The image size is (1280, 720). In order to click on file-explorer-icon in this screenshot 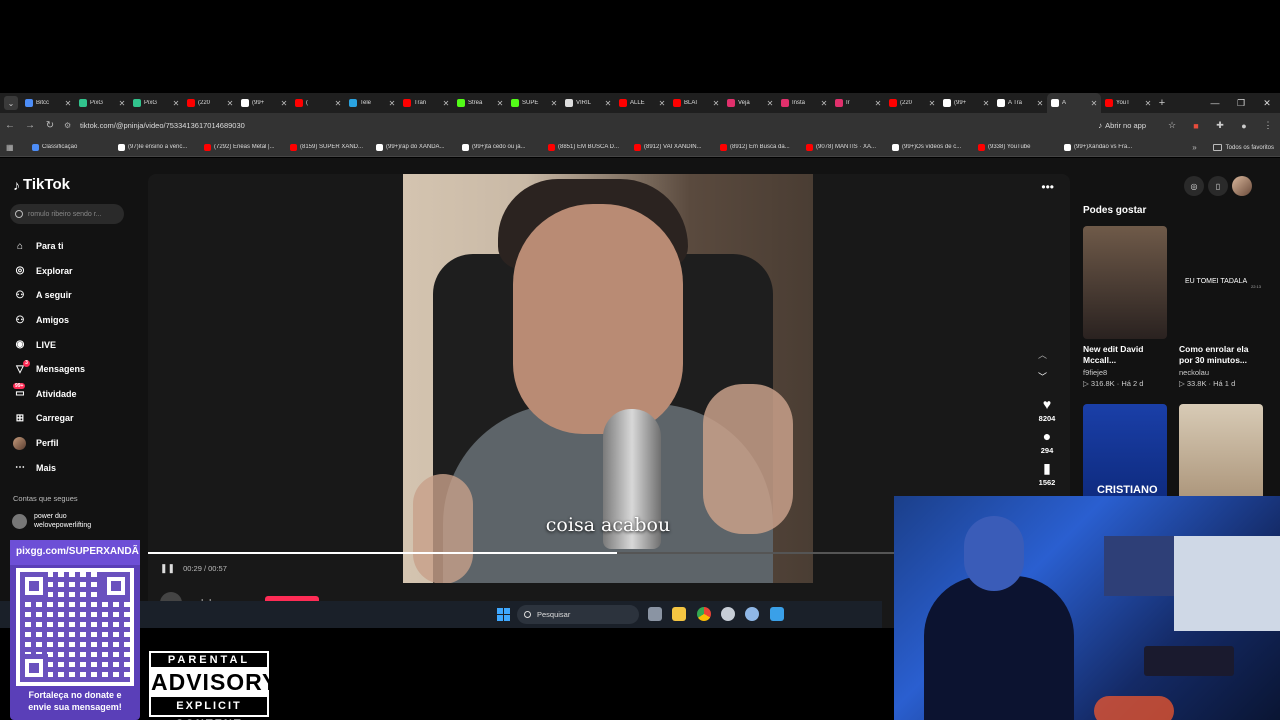, I will do `click(679, 614)`.